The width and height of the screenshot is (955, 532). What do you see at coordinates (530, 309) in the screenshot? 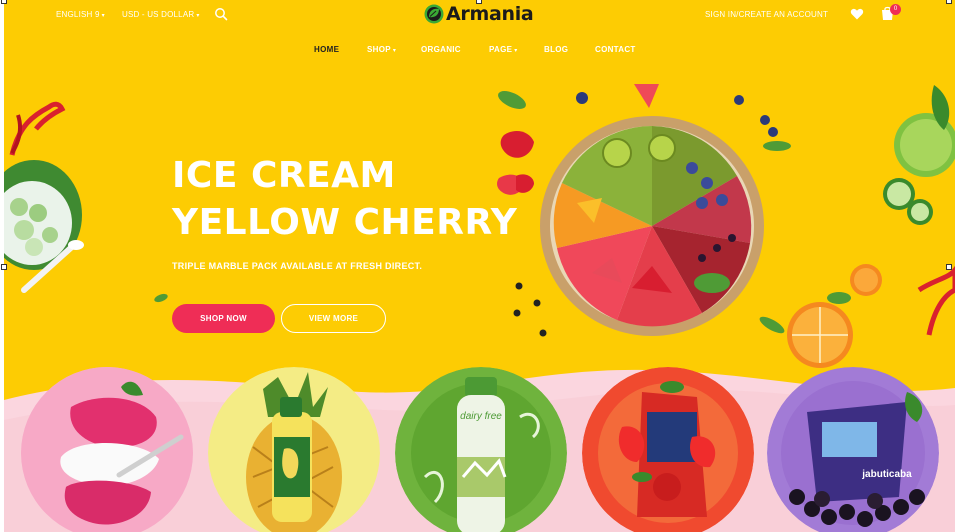
I see `berries-scatter-image` at bounding box center [530, 309].